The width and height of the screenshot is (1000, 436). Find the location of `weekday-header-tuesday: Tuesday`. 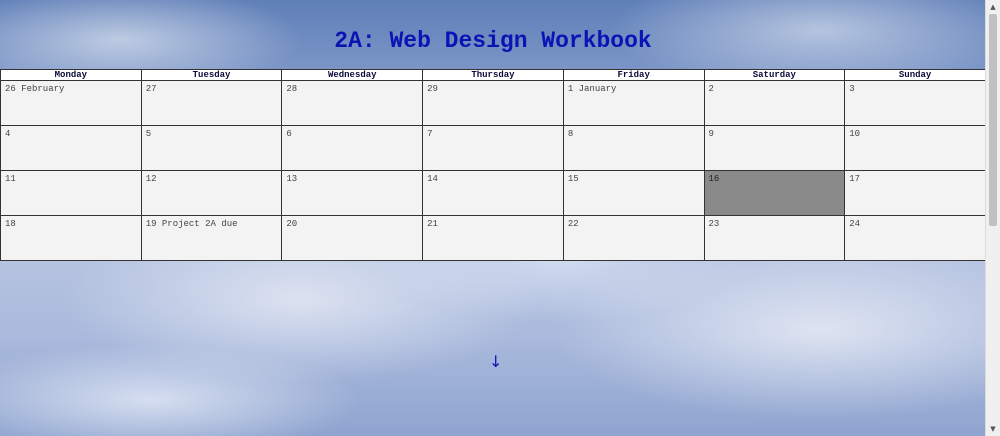

weekday-header-tuesday: Tuesday is located at coordinates (211, 75).